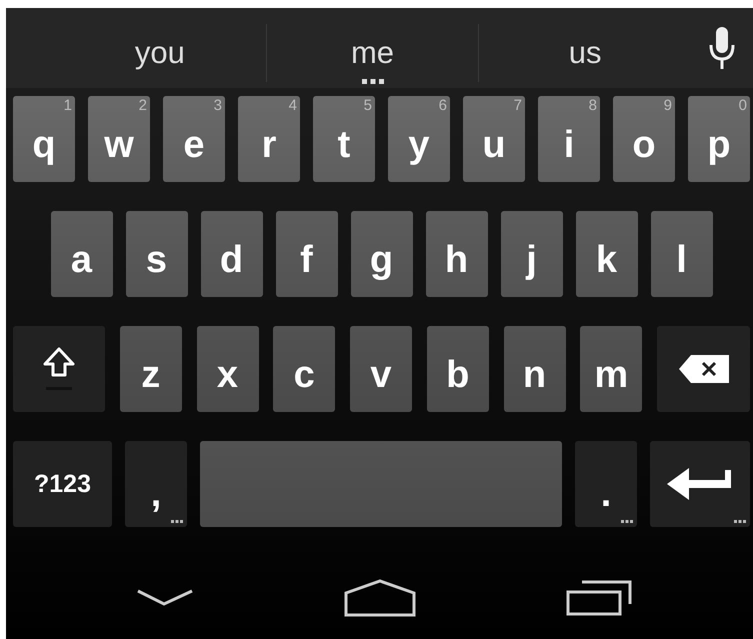 This screenshot has height=639, width=753. I want to click on keyboard-key: ?123, so click(62, 484).